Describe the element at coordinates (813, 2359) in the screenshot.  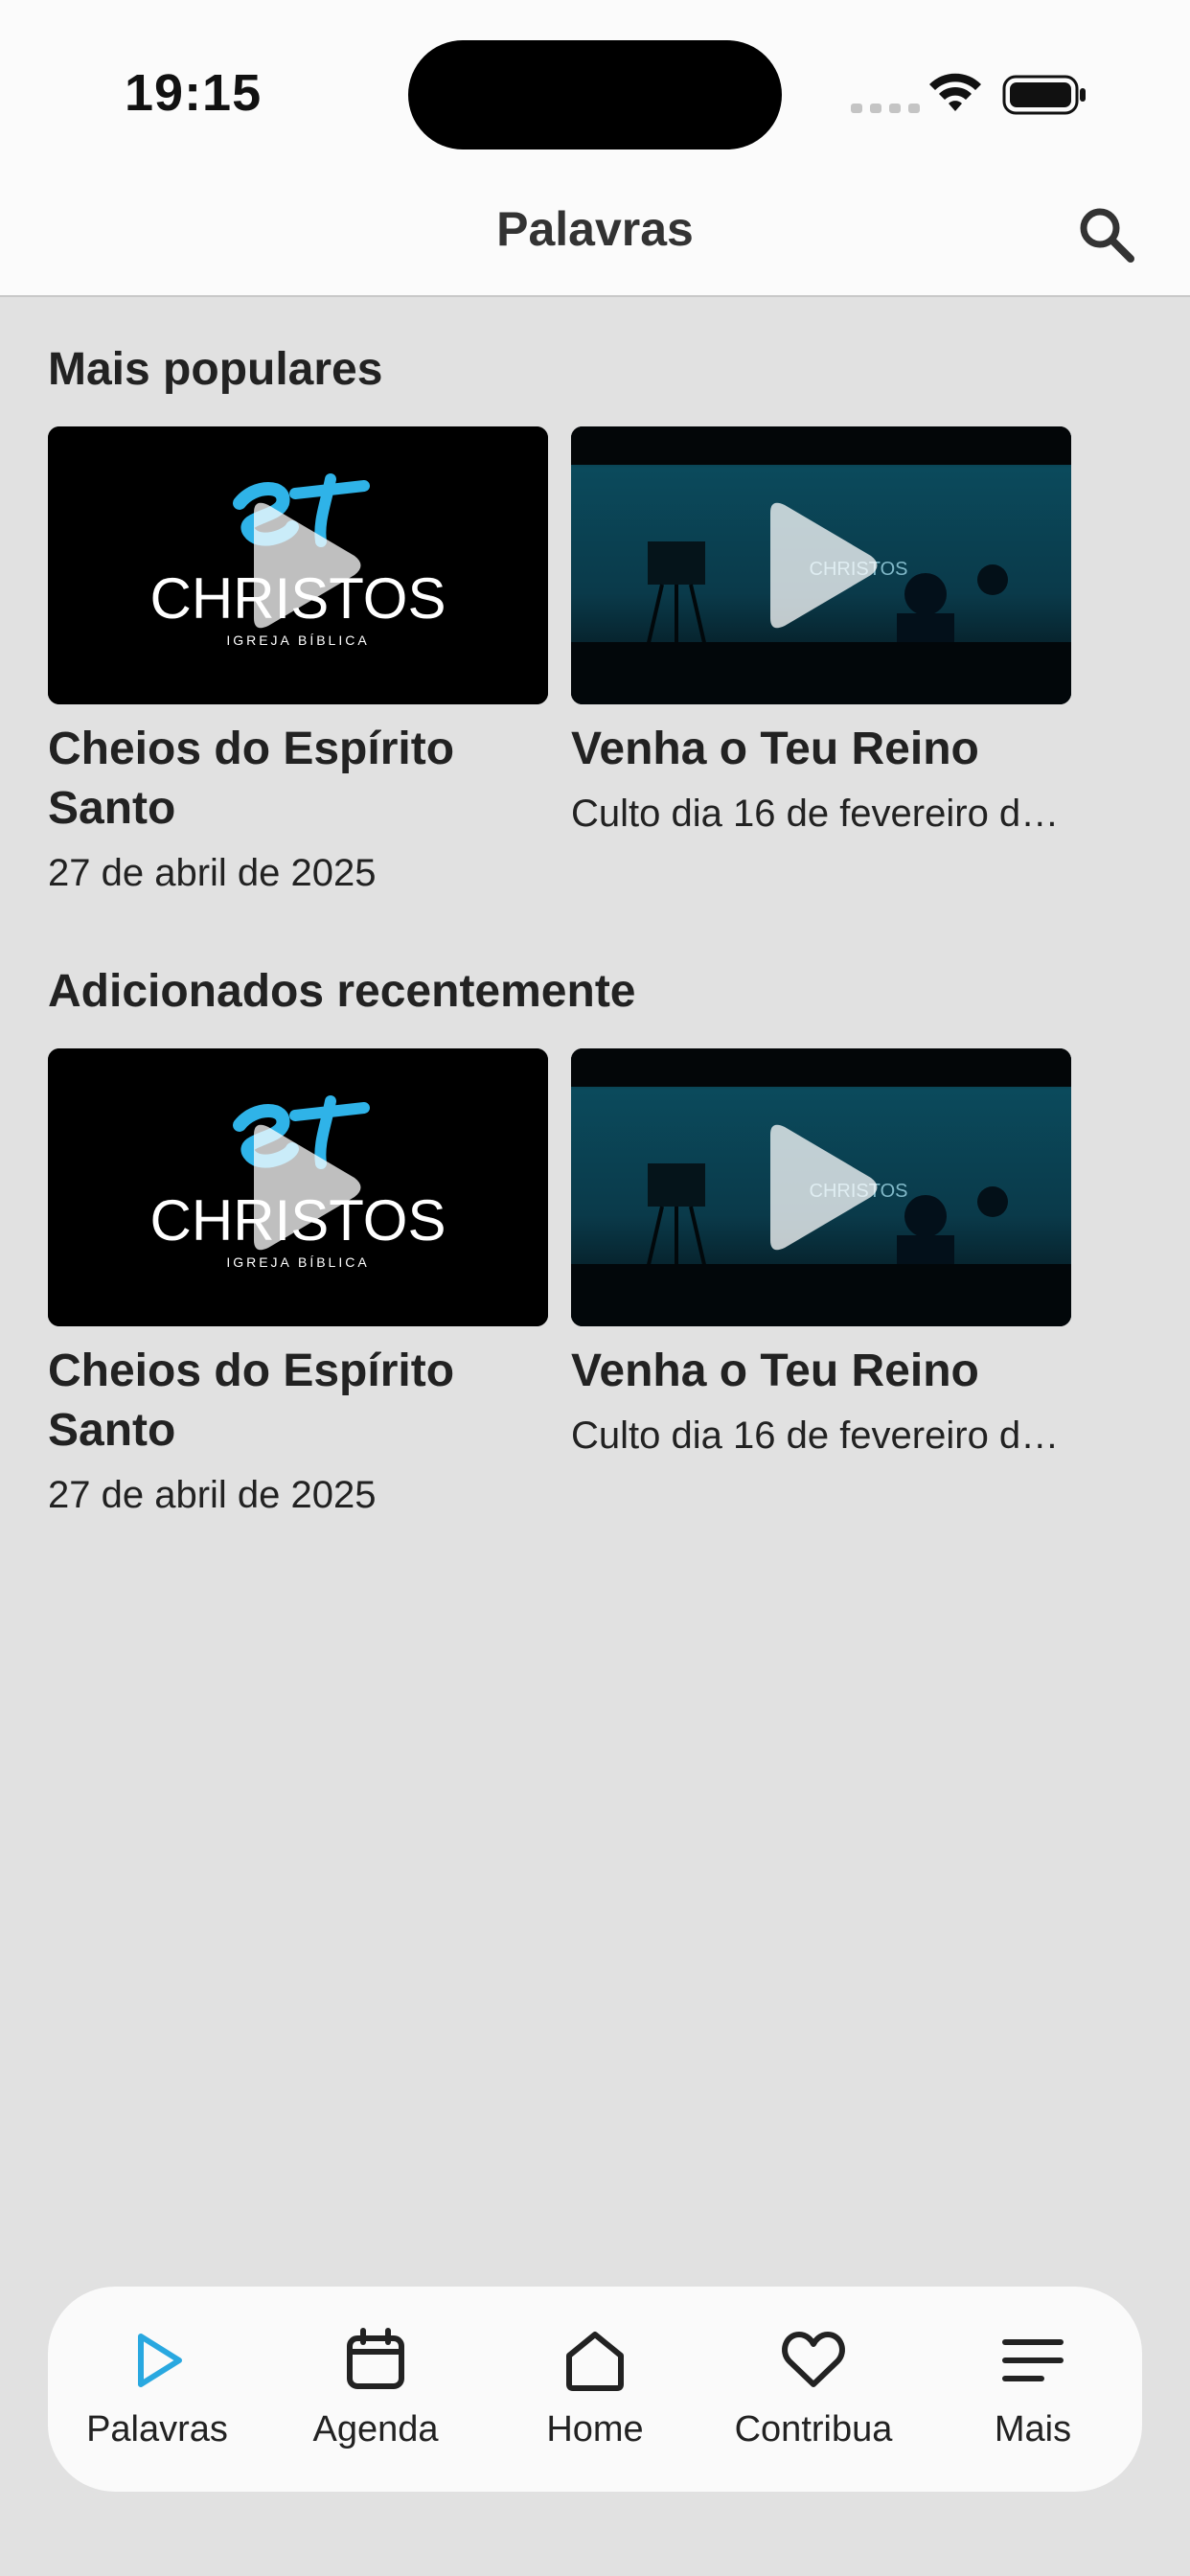
I see `heart-icon` at that location.